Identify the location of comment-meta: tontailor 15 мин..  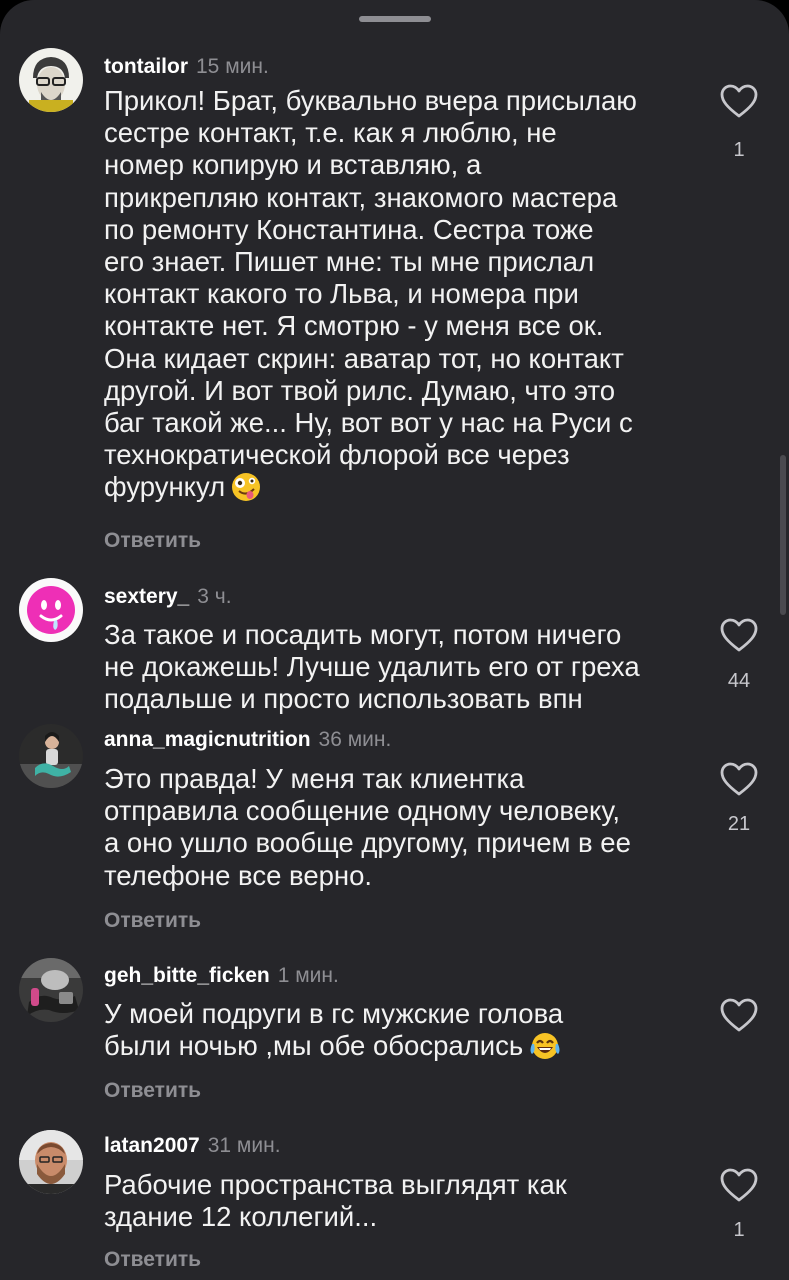
(186, 67).